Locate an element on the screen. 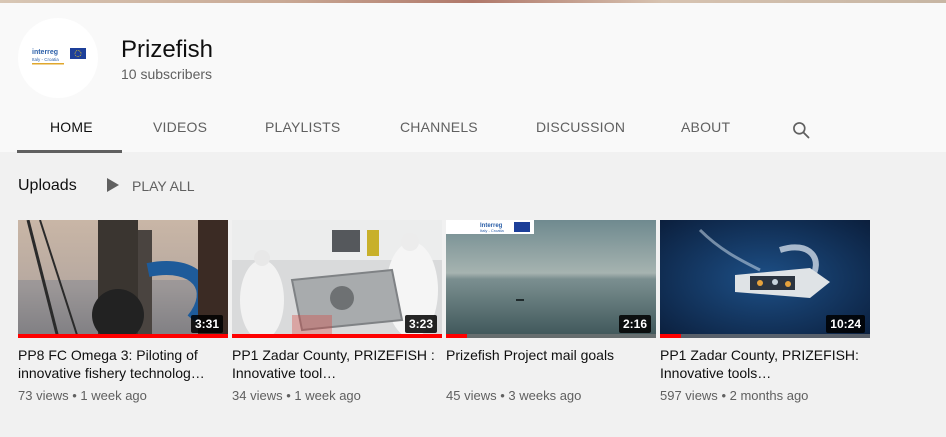 The image size is (946, 437). interreg-logo-icon: interreg Italy - Croatia is located at coordinates (58, 57).